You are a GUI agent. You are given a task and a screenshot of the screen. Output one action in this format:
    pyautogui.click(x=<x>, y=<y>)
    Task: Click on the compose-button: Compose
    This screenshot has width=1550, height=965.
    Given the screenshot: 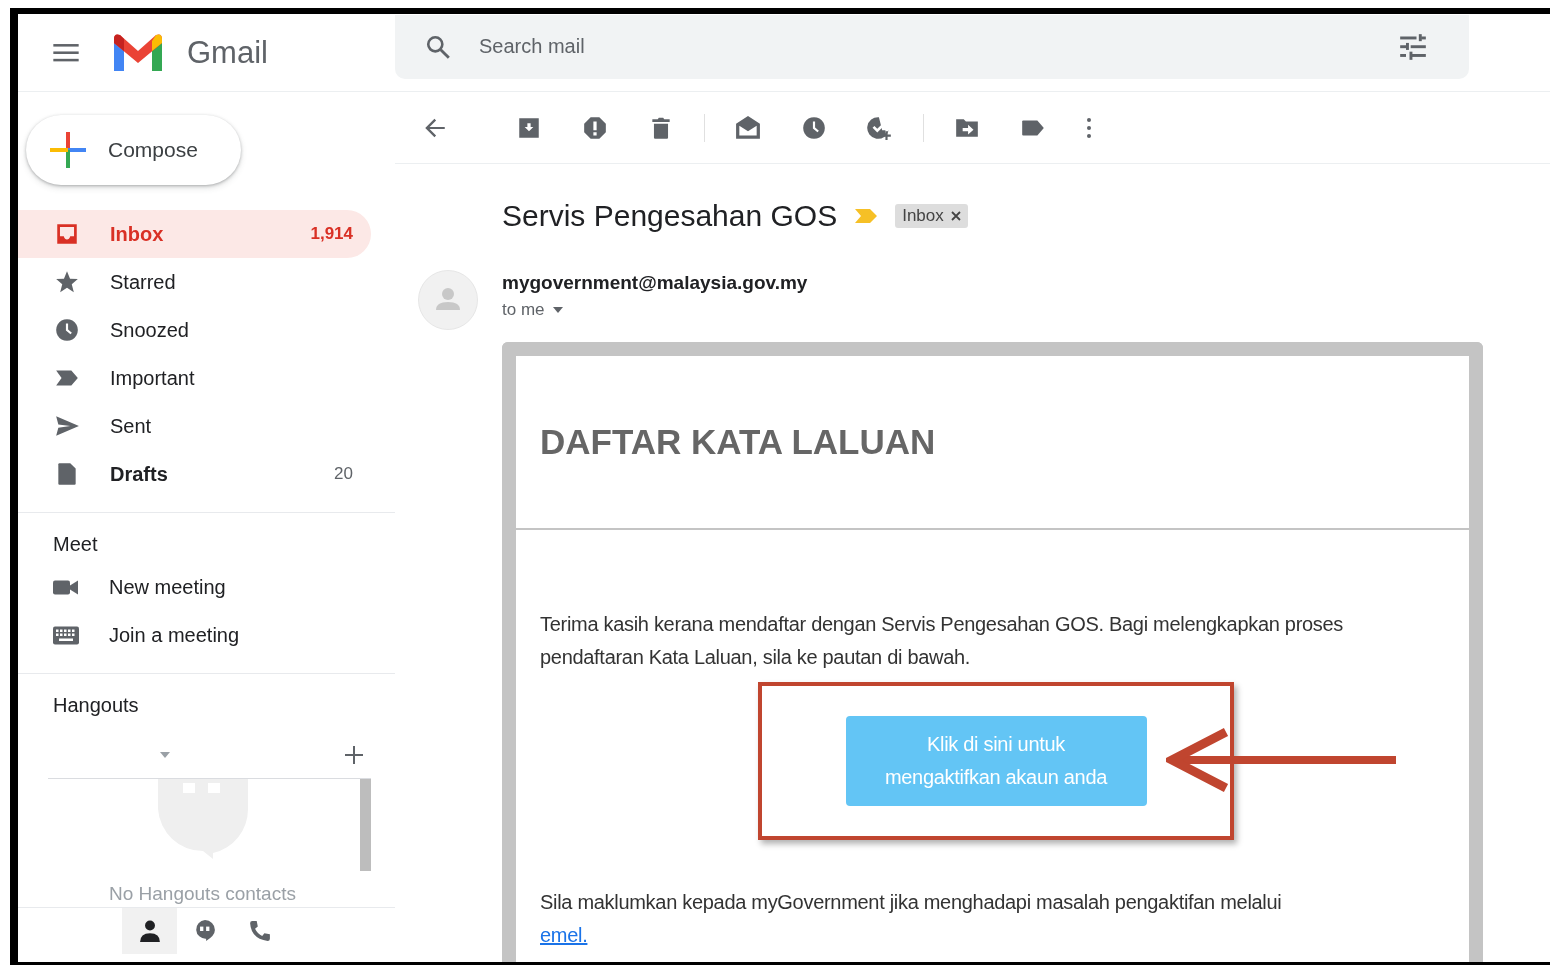 What is the action you would take?
    pyautogui.click(x=133, y=150)
    